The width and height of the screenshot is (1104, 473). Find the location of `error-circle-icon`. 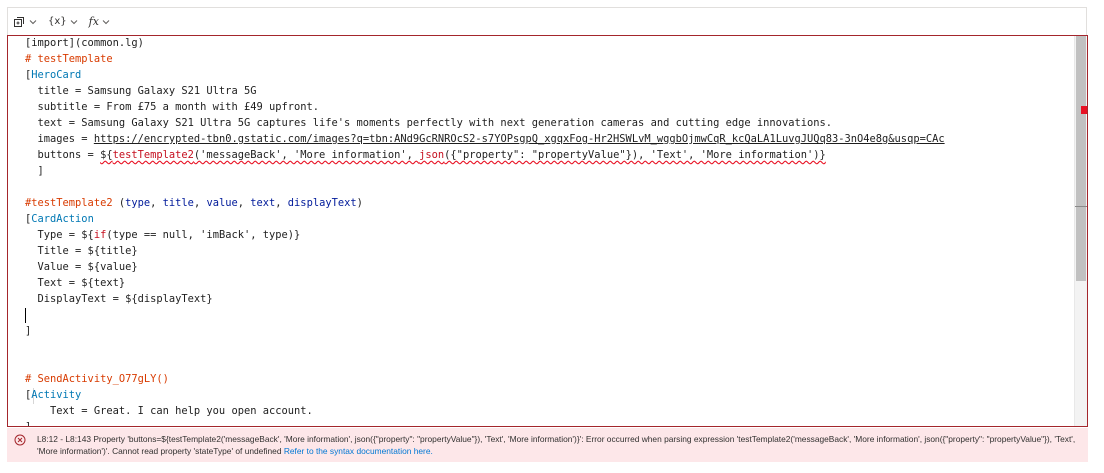

error-circle-icon is located at coordinates (20, 441).